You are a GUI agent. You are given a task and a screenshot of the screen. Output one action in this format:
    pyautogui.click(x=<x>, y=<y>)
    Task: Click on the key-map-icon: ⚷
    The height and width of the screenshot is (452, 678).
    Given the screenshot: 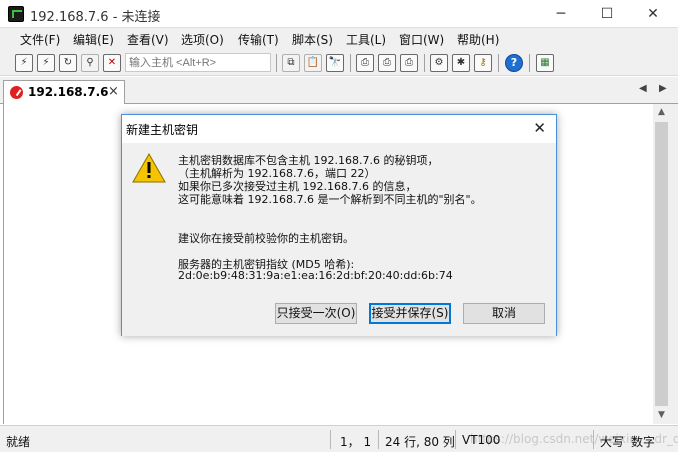 What is the action you would take?
    pyautogui.click(x=483, y=63)
    